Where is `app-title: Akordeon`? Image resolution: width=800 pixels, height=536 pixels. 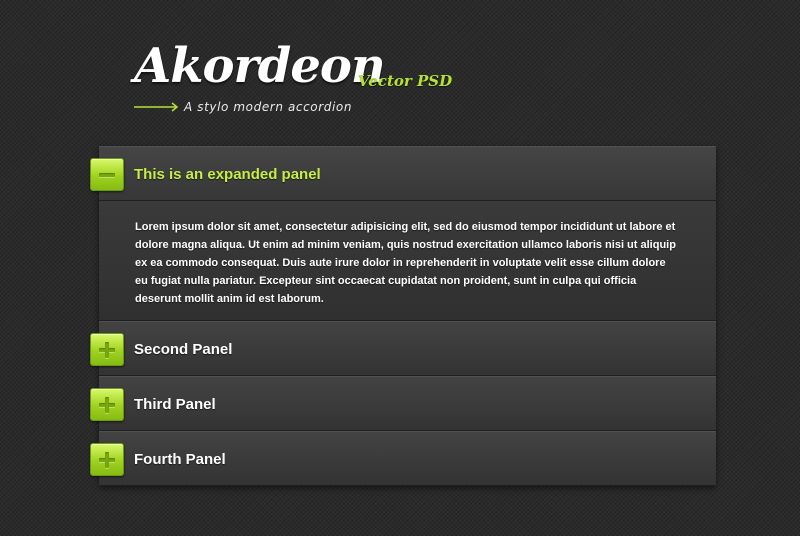 app-title: Akordeon is located at coordinates (260, 66).